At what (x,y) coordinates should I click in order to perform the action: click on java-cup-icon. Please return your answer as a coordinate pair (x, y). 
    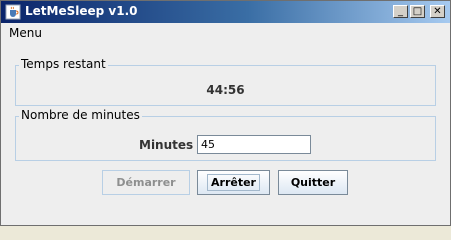
    Looking at the image, I should click on (13, 12).